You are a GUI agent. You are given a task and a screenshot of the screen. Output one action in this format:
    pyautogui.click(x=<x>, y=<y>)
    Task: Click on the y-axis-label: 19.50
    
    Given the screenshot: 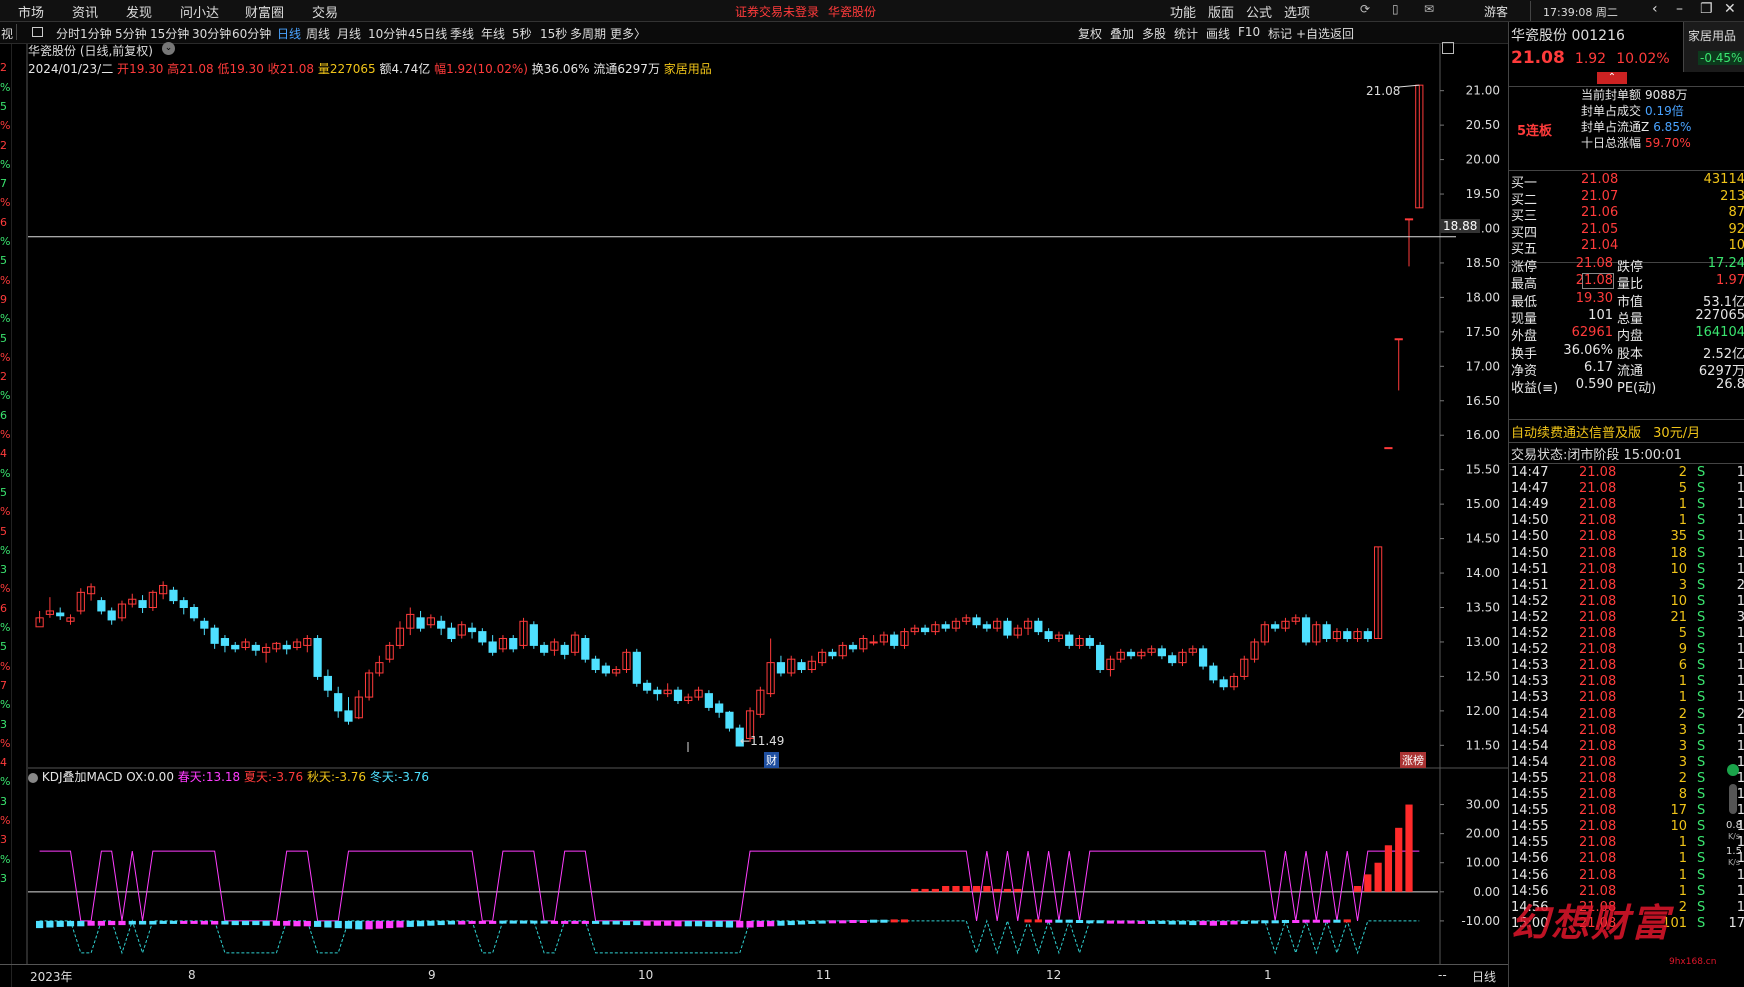 What is the action you would take?
    pyautogui.click(x=1483, y=194)
    